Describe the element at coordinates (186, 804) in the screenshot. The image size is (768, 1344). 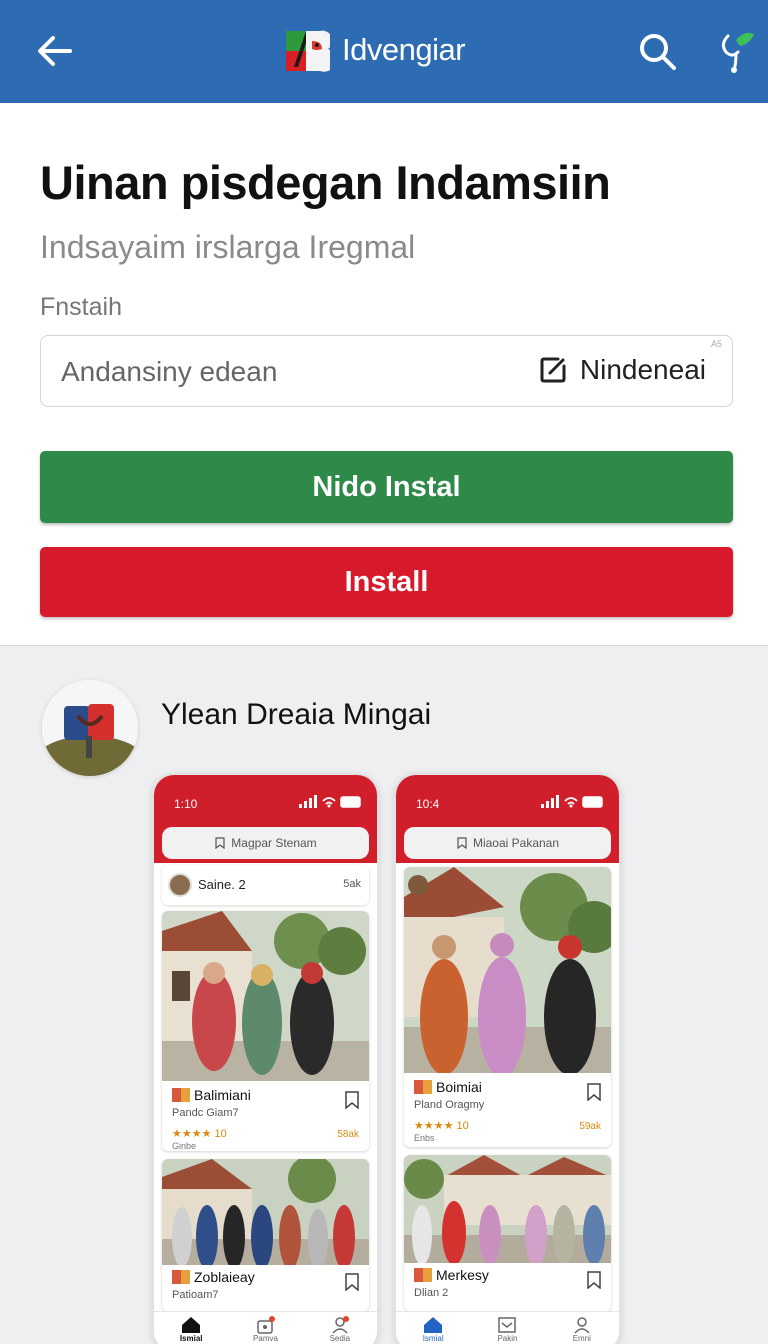
I see `phone-time: 1:10` at that location.